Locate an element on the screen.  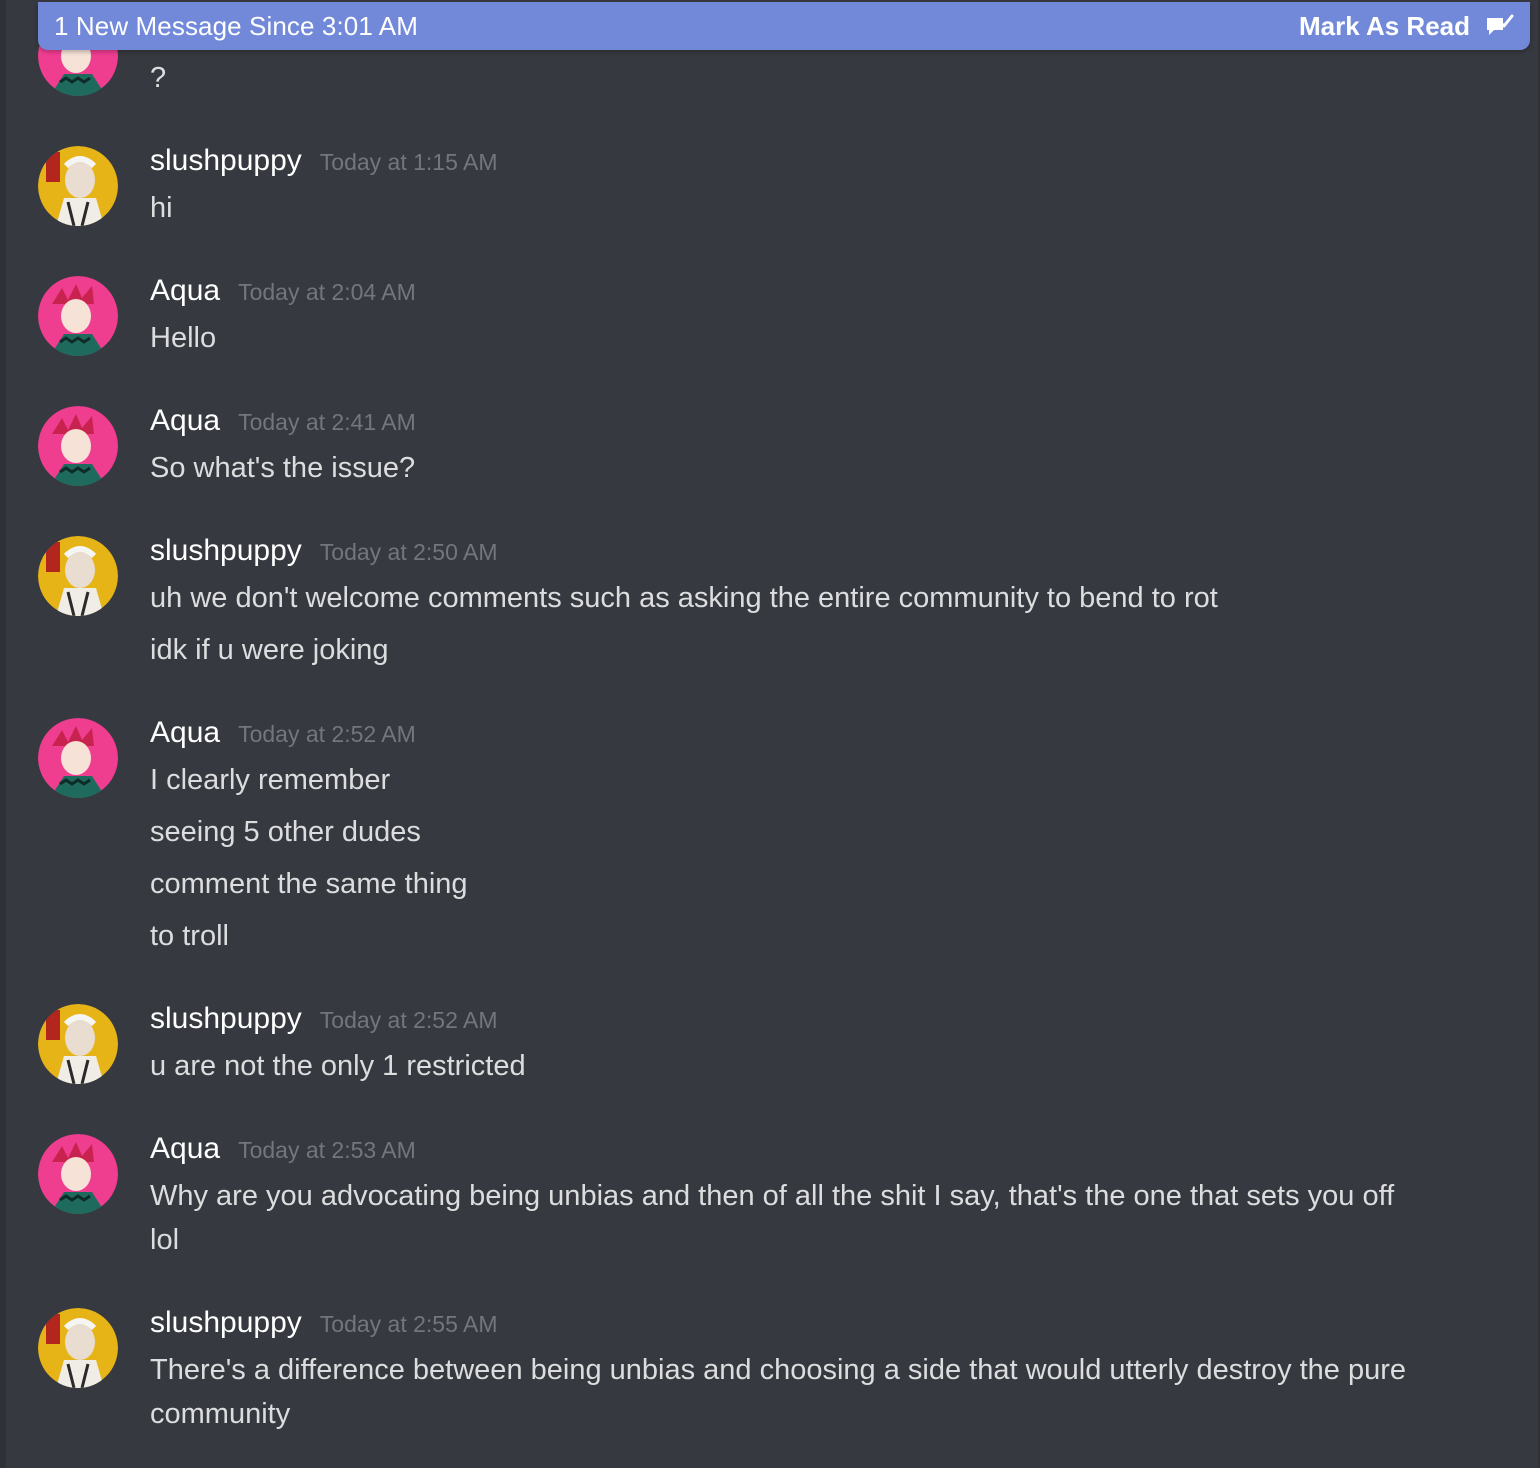
message-line: So what's the issue? is located at coordinates (283, 468).